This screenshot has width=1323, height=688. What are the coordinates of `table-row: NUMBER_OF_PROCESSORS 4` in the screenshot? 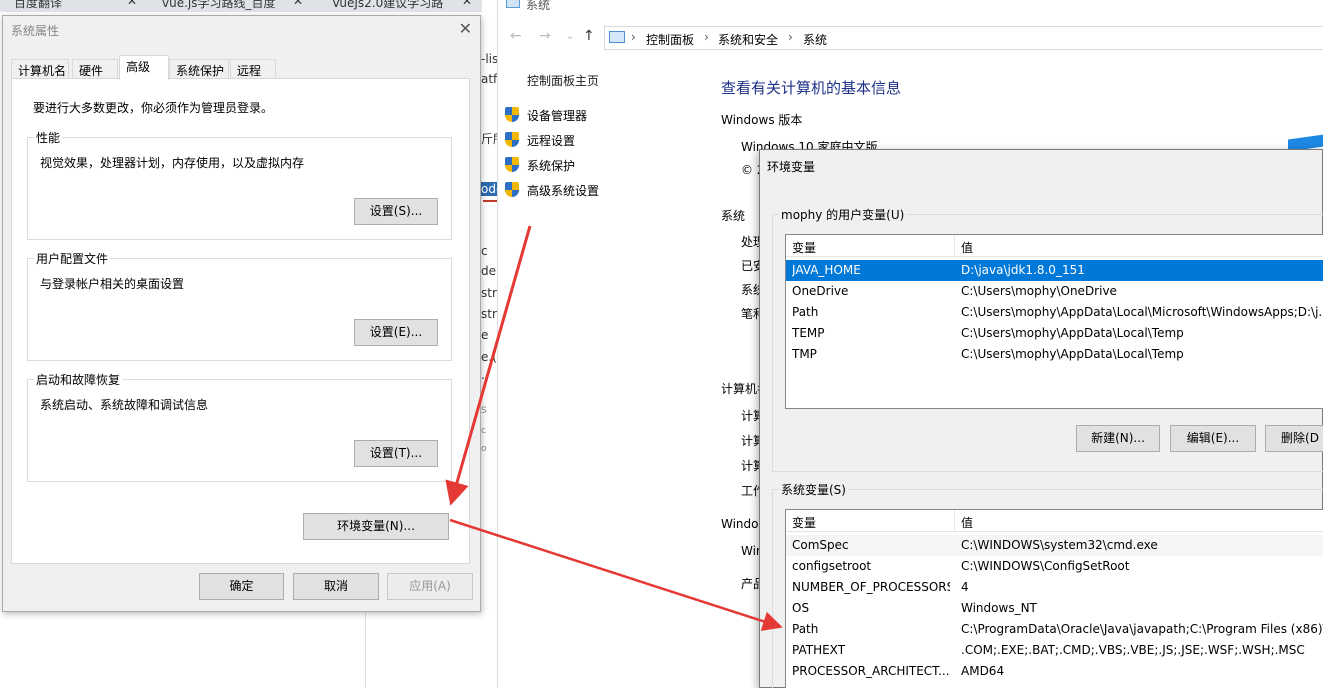 It's located at (1054, 587).